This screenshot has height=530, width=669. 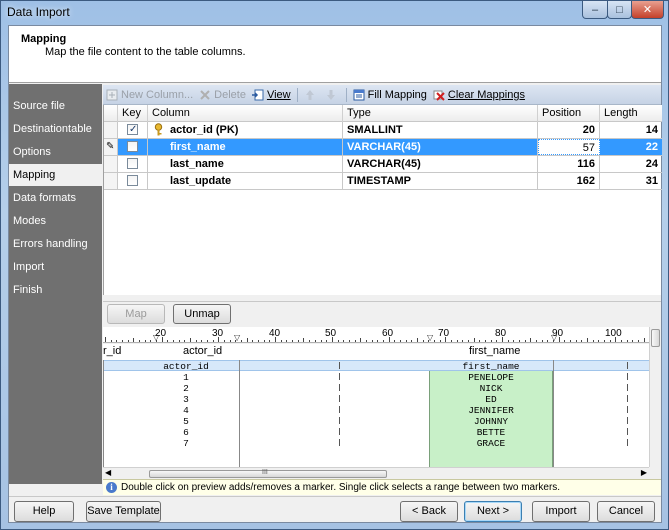 I want to click on type-cell: SMALLINT, so click(x=440, y=130).